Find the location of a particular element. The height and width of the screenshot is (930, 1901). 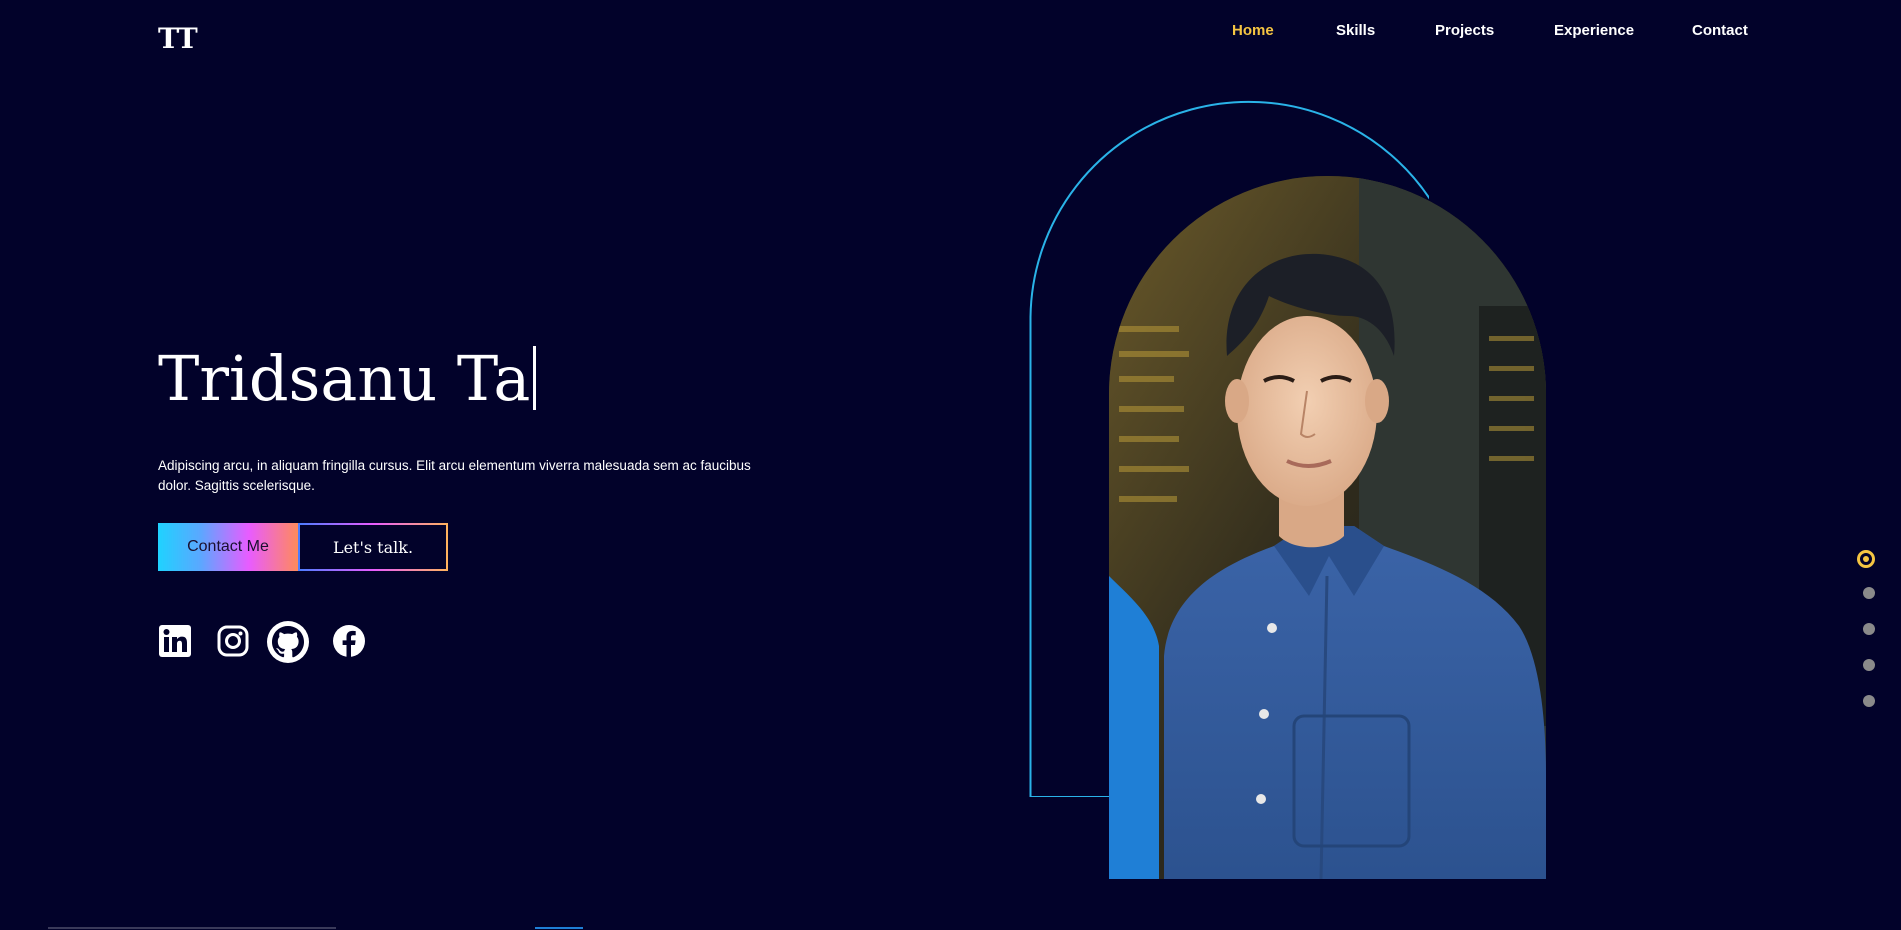

logo: TT is located at coordinates (178, 38).